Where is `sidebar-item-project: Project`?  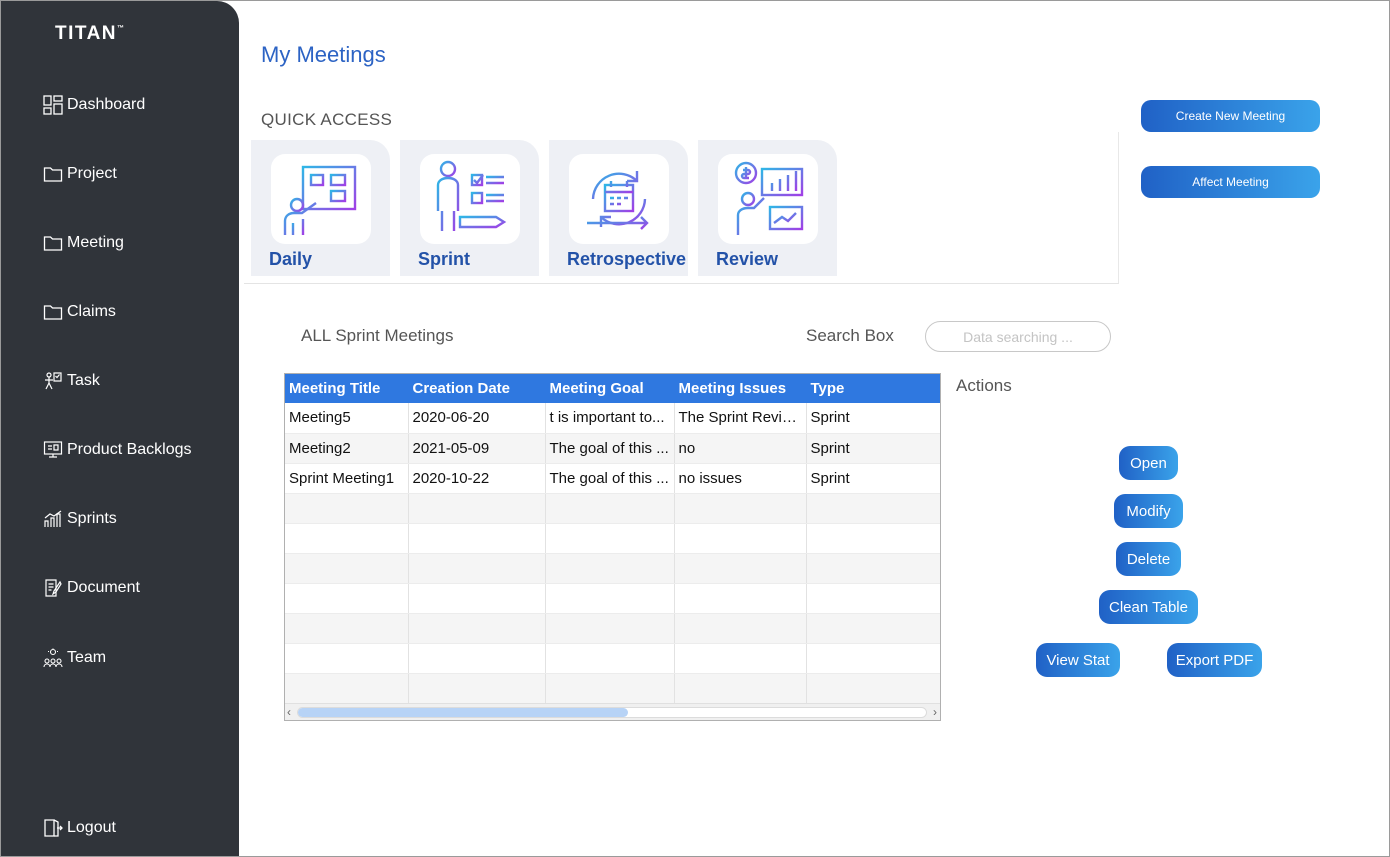
sidebar-item-project: Project is located at coordinates (80, 174).